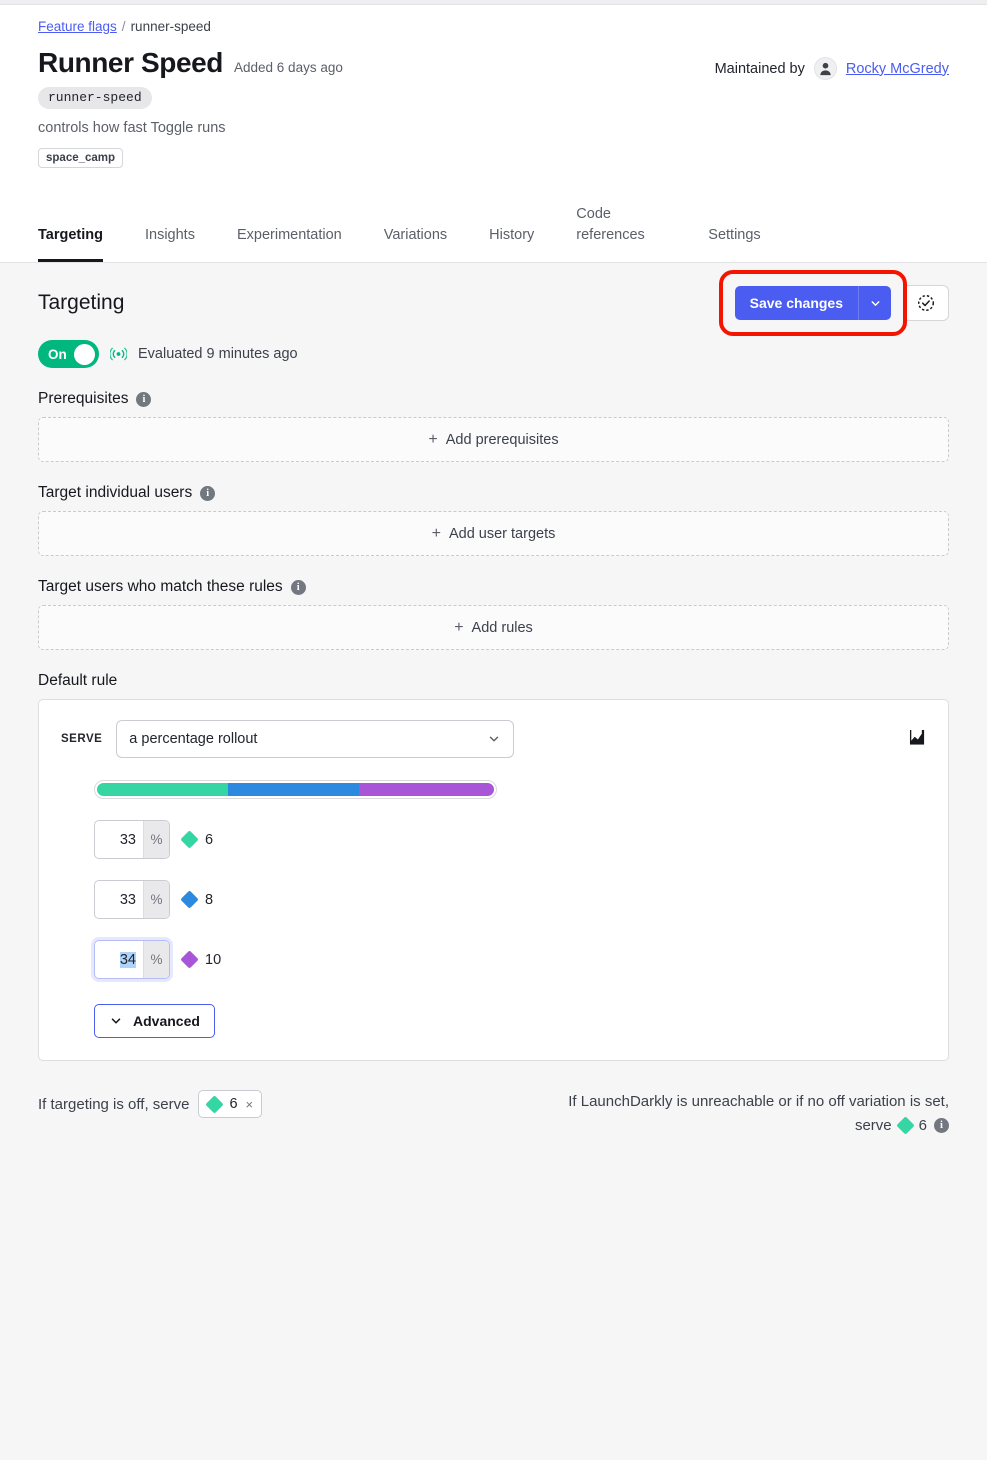  Describe the element at coordinates (288, 67) in the screenshot. I see `added-timestamp: Added 6 days ago` at that location.